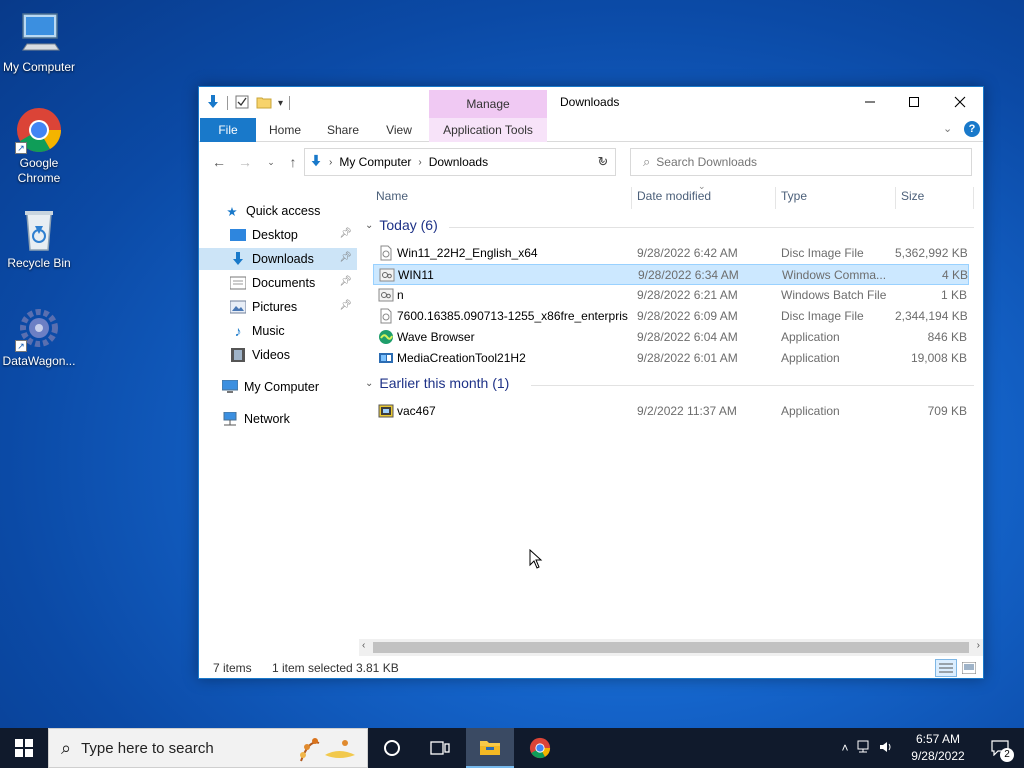 The height and width of the screenshot is (768, 1024). I want to click on taskbar-chrome-button, so click(540, 748).